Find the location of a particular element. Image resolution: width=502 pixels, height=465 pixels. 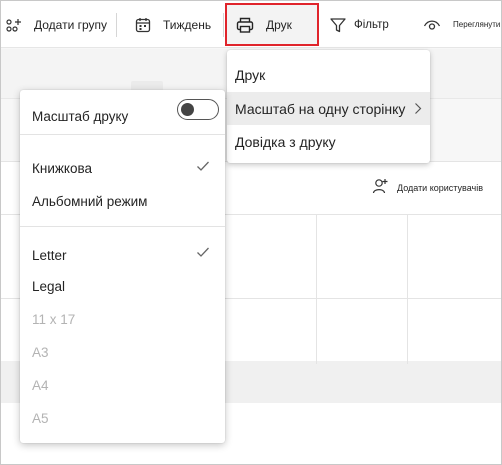

orientation-landscape: Альбомний режим is located at coordinates (89, 201).